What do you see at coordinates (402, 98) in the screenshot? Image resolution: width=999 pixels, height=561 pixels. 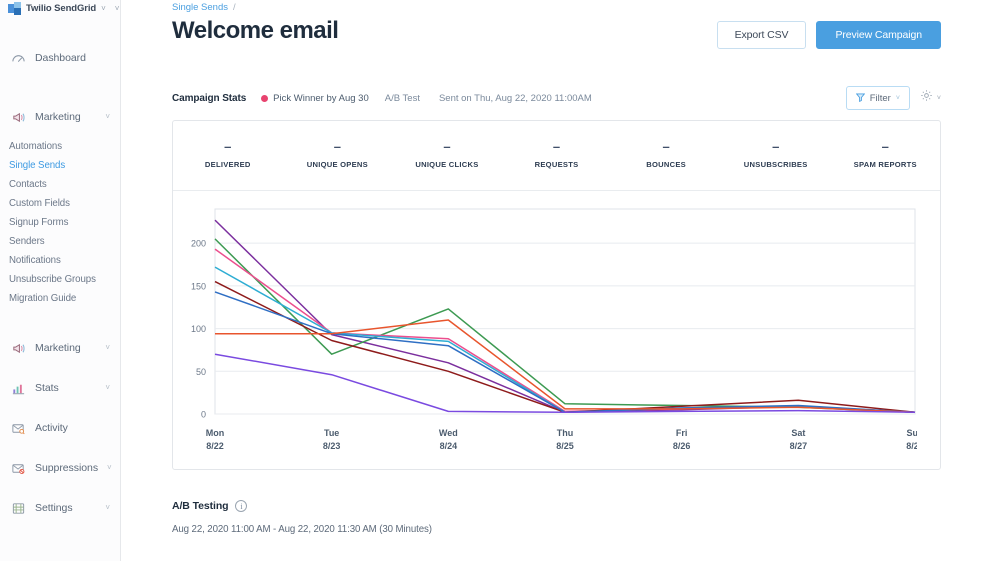 I see `ab-test-tag: A/B Test` at bounding box center [402, 98].